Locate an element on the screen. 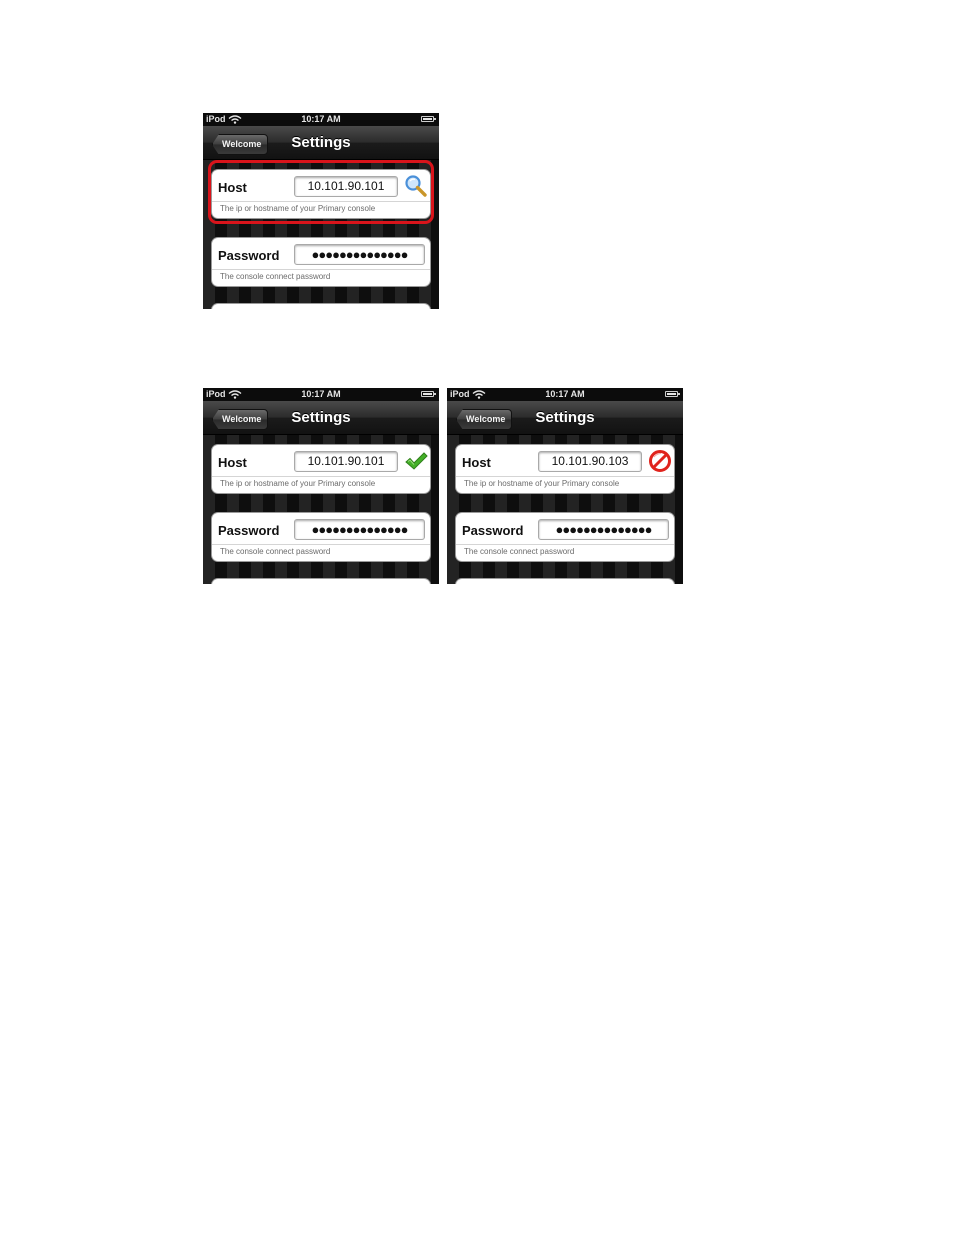 Image resolution: width=954 pixels, height=1235 pixels. search-magnifier-icon is located at coordinates (416, 186).